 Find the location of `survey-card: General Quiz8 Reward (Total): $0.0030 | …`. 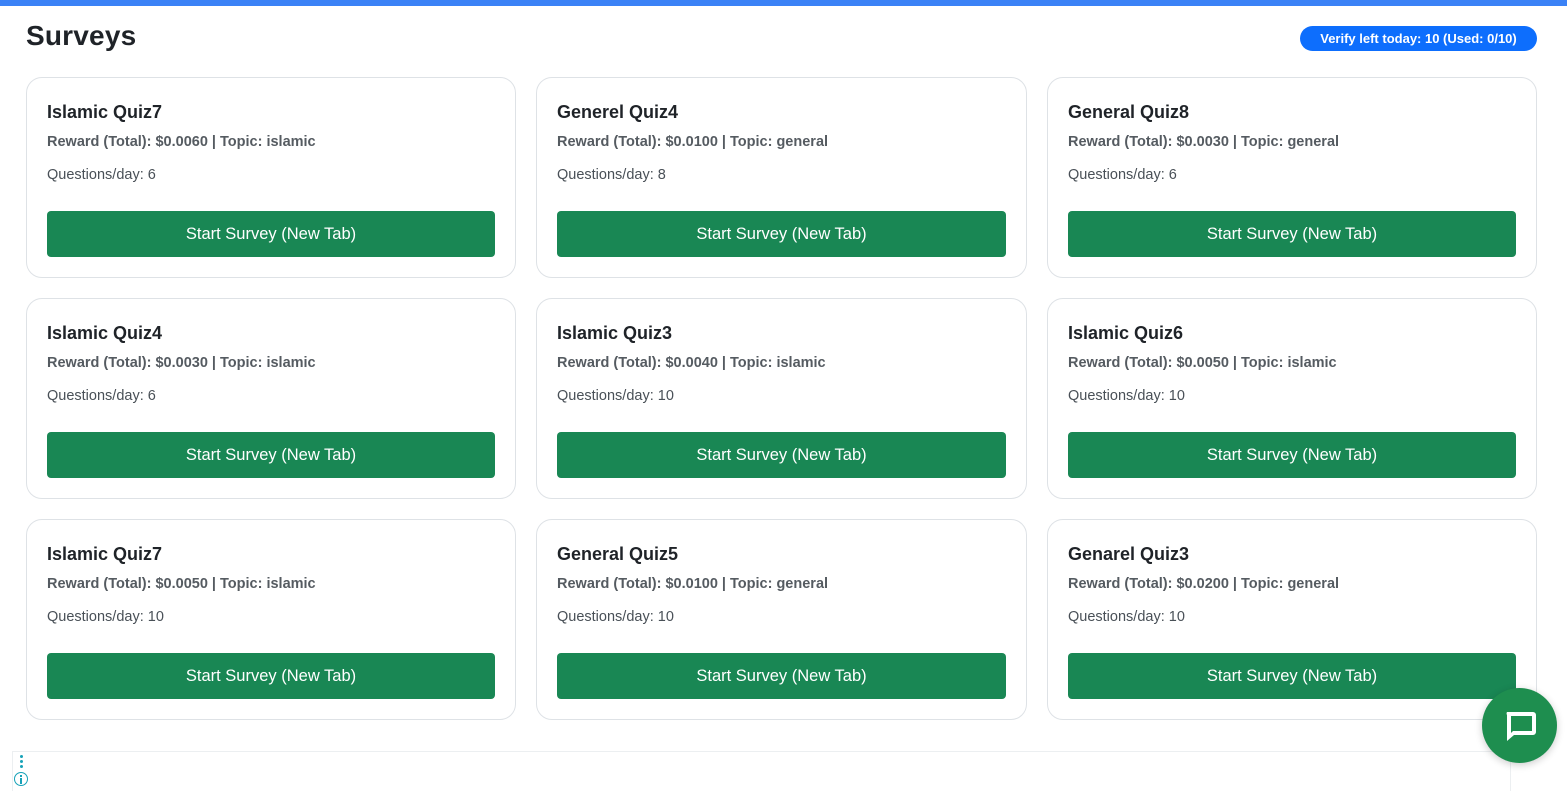

survey-card: General Quiz8 Reward (Total): $0.0030 | … is located at coordinates (1292, 177).